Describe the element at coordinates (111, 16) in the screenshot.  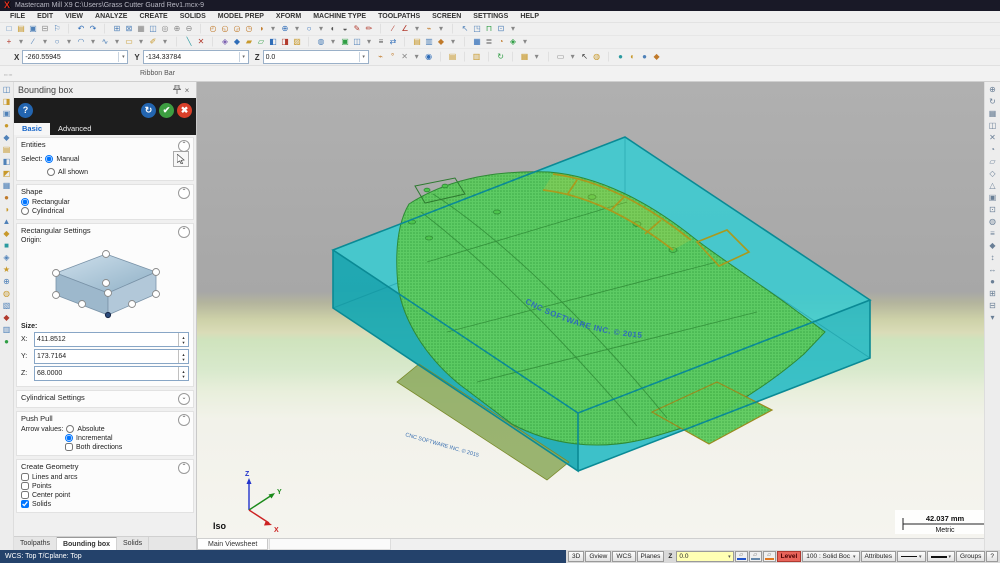
I see `menu-item: ANALYZE` at that location.